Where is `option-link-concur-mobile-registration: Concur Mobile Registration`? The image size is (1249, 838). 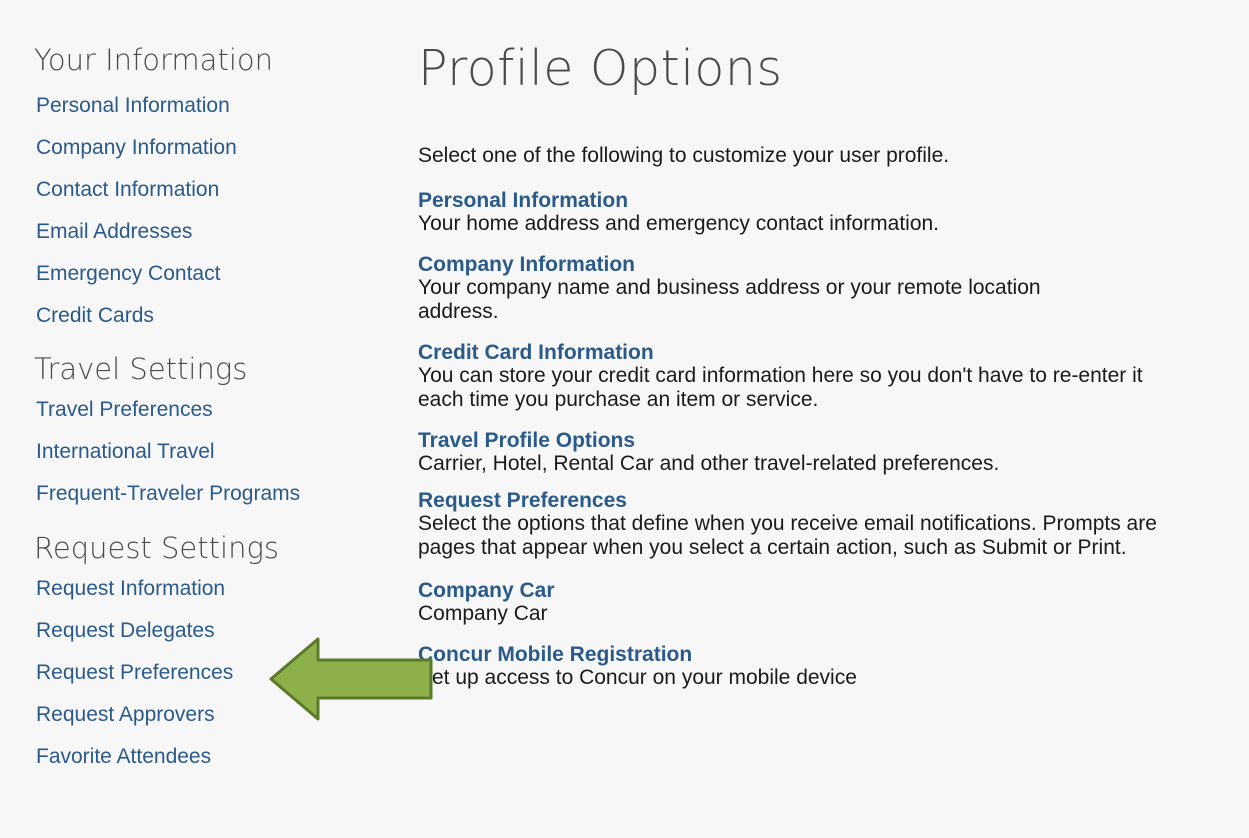
option-link-concur-mobile-registration: Concur Mobile Registration is located at coordinates (818, 654).